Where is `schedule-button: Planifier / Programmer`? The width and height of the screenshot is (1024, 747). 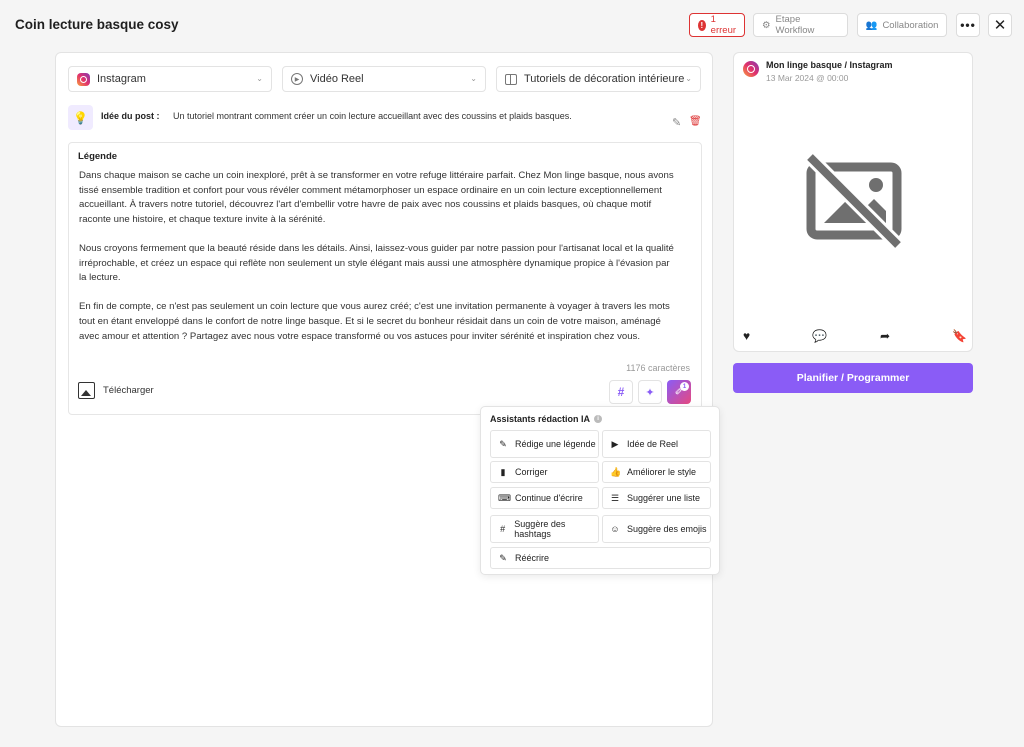
schedule-button: Planifier / Programmer is located at coordinates (853, 378).